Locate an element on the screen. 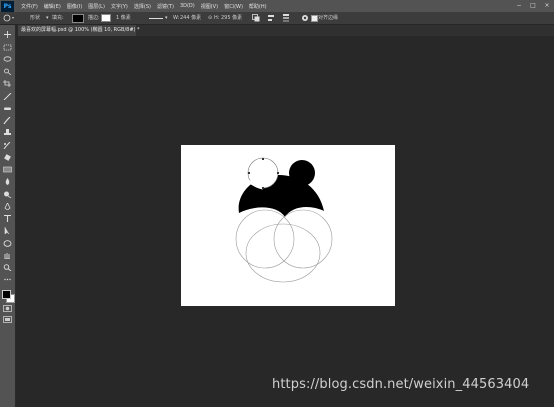 This screenshot has width=554, height=407. menu-item: 视图(V) is located at coordinates (209, 6).